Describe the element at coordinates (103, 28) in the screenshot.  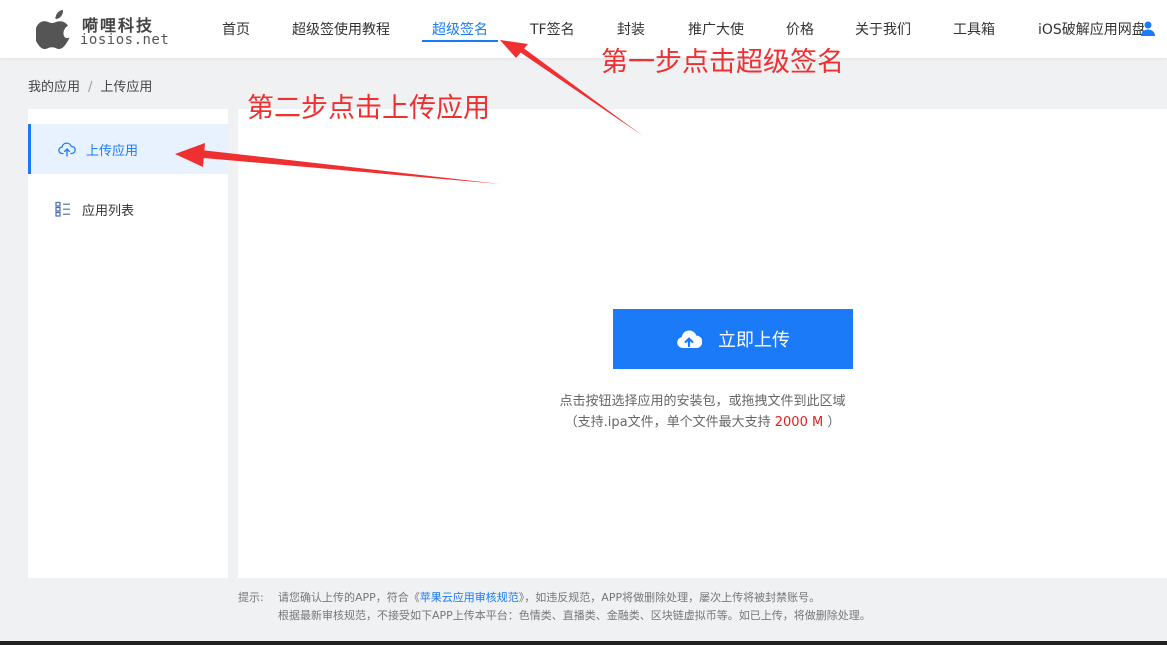
I see `site-logo: 嗬哩科技 iosios.net` at that location.